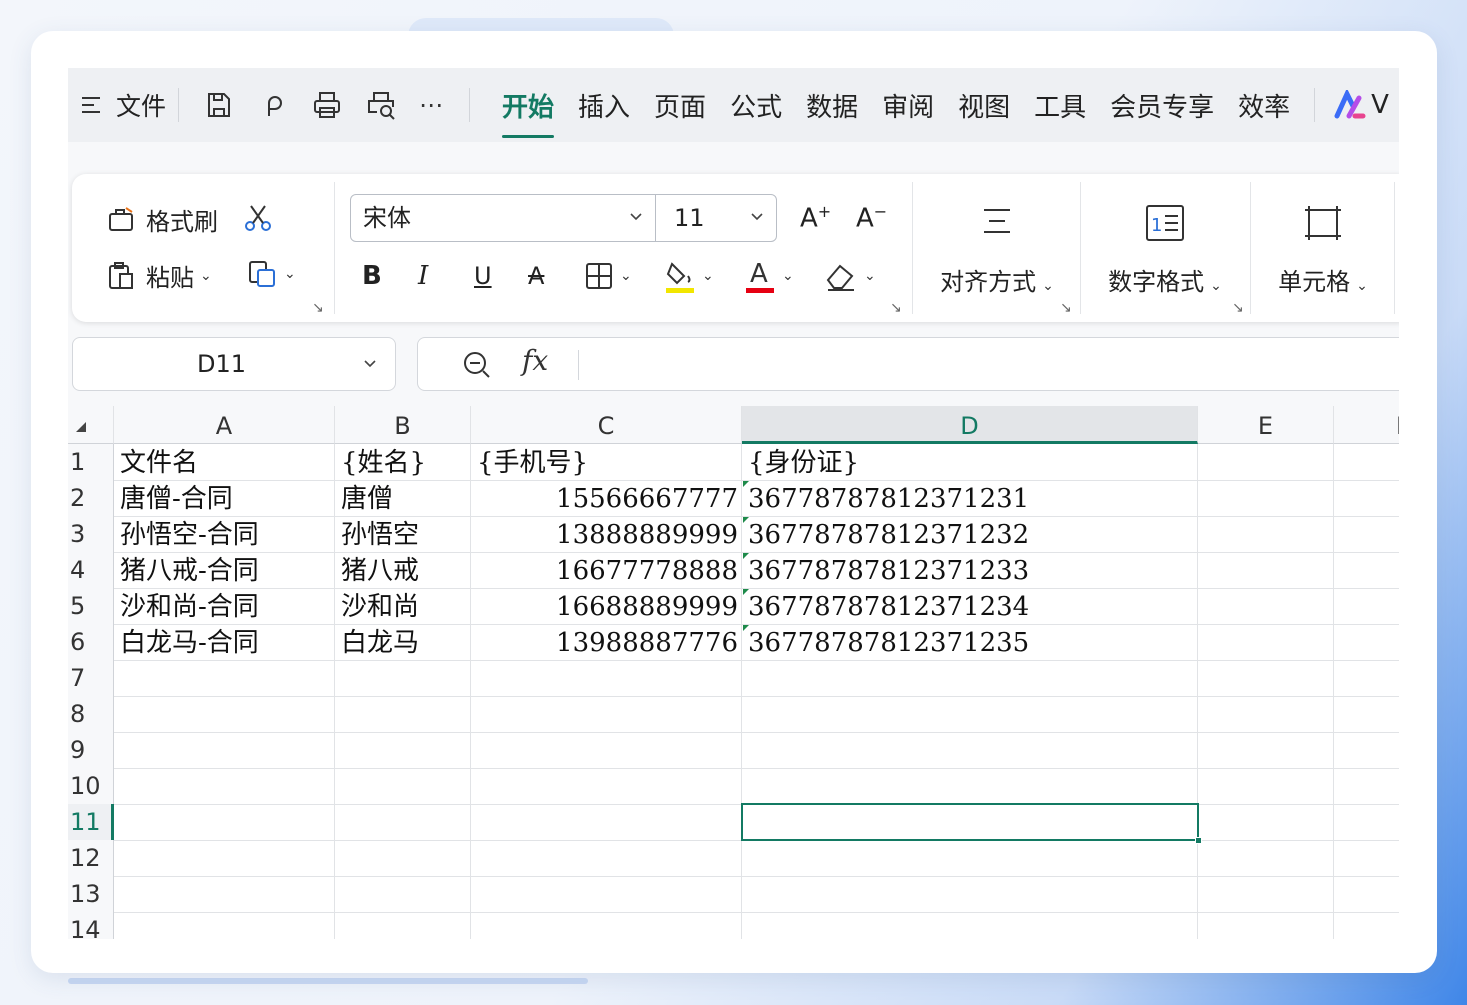  Describe the element at coordinates (372, 276) in the screenshot. I see `bold-button: B` at that location.